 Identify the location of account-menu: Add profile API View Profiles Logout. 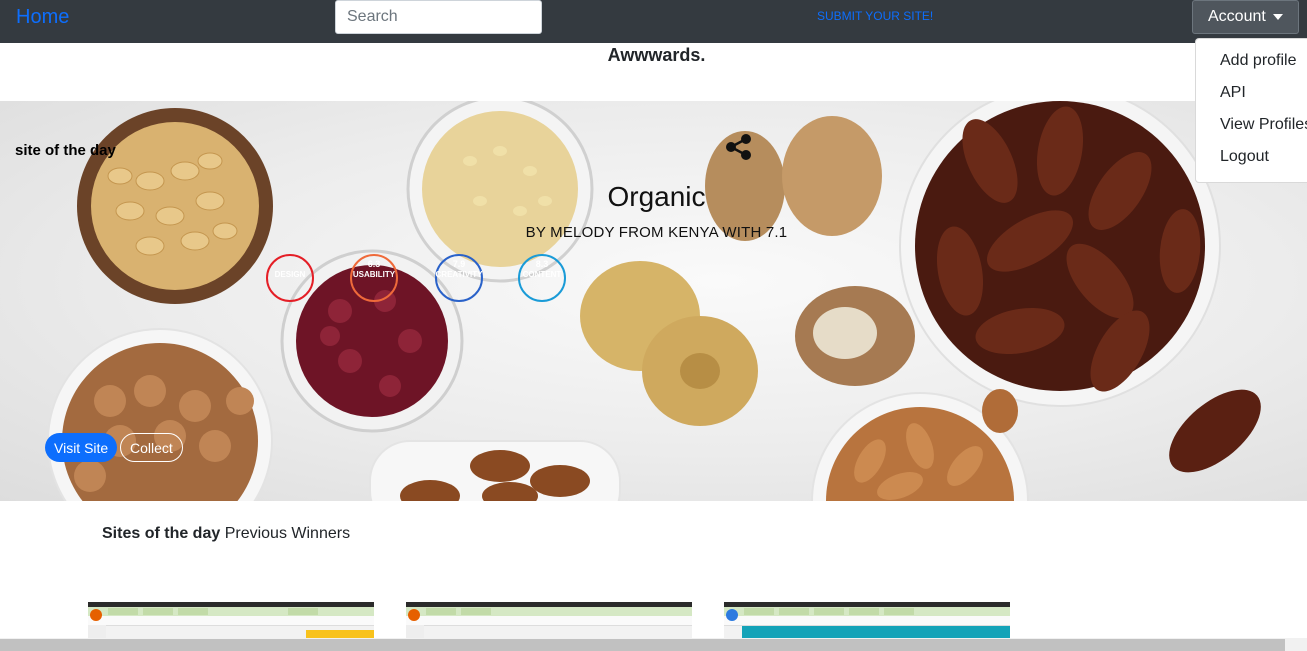
(1251, 110).